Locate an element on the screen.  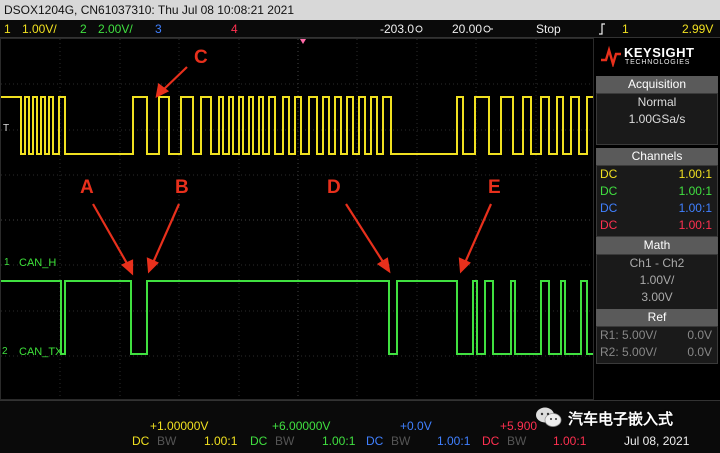
channels-header: Channels is located at coordinates (657, 156).